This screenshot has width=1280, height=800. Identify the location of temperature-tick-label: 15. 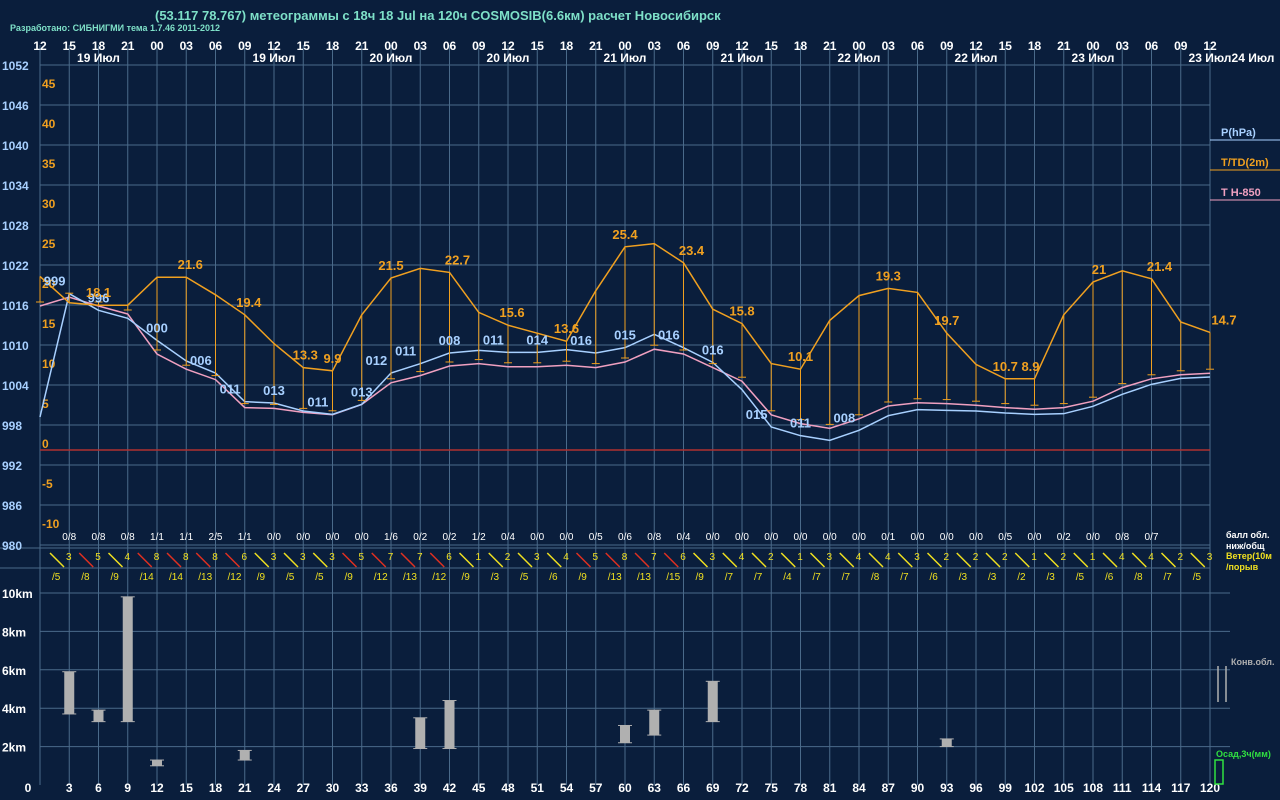
(49, 324).